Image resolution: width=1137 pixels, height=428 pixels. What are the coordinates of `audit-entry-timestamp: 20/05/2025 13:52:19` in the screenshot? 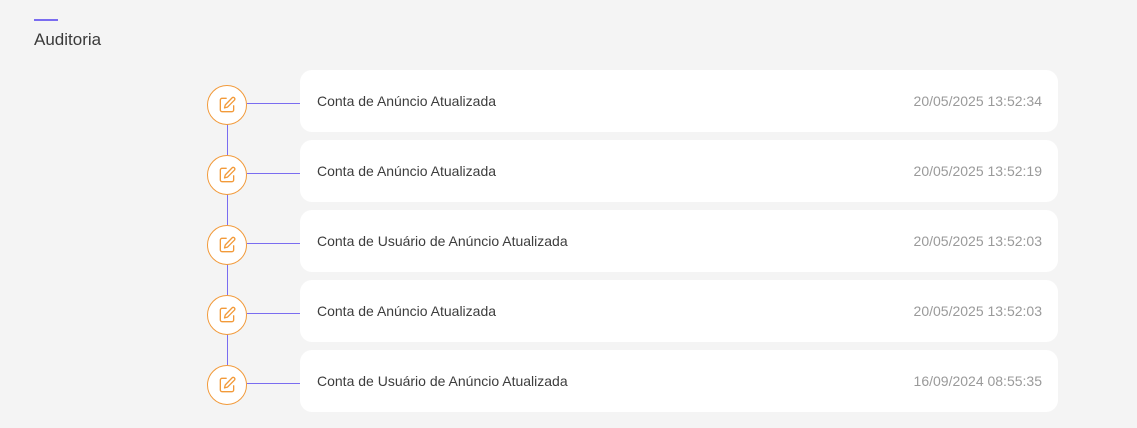 It's located at (977, 171).